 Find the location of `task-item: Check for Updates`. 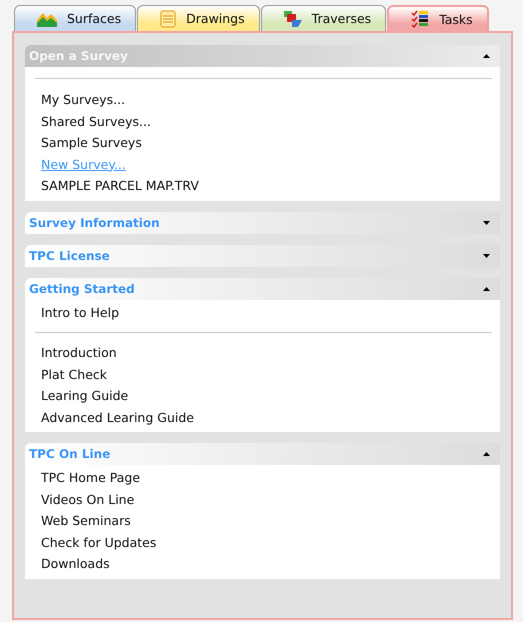

task-item: Check for Updates is located at coordinates (98, 542).